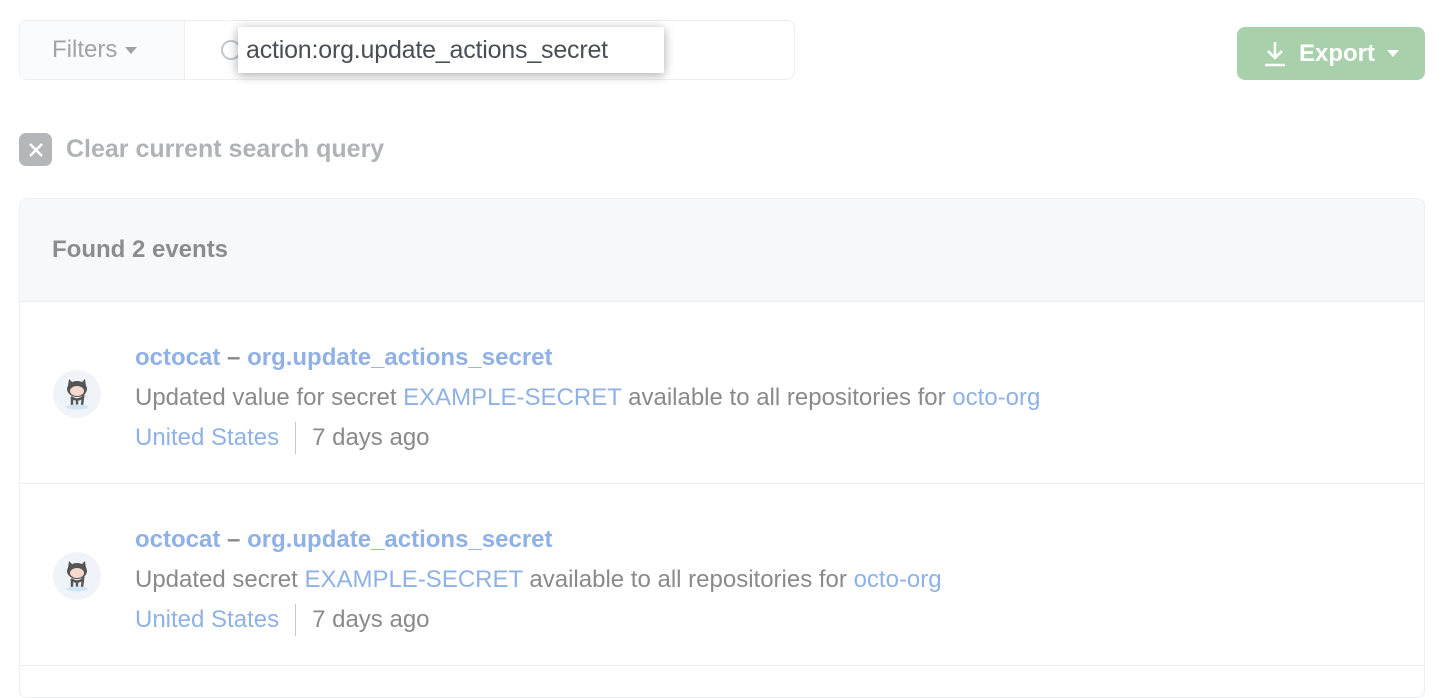 The height and width of the screenshot is (698, 1444). I want to click on export-label: Export, so click(1336, 53).